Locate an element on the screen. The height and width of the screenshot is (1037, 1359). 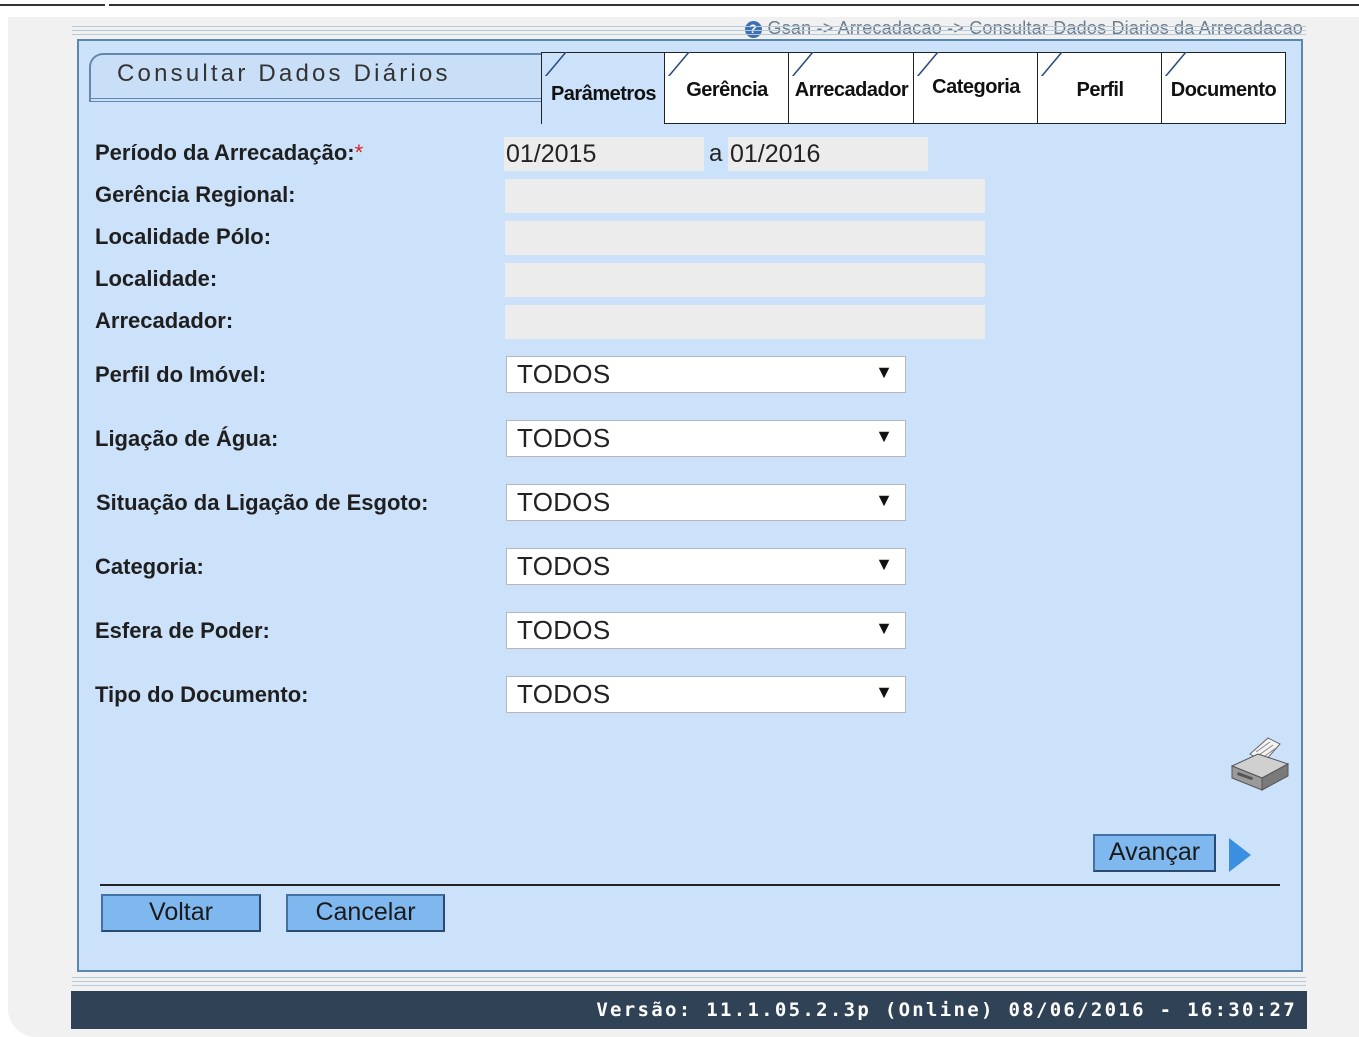
page-title: Consultar Dados Diários is located at coordinates (284, 73).